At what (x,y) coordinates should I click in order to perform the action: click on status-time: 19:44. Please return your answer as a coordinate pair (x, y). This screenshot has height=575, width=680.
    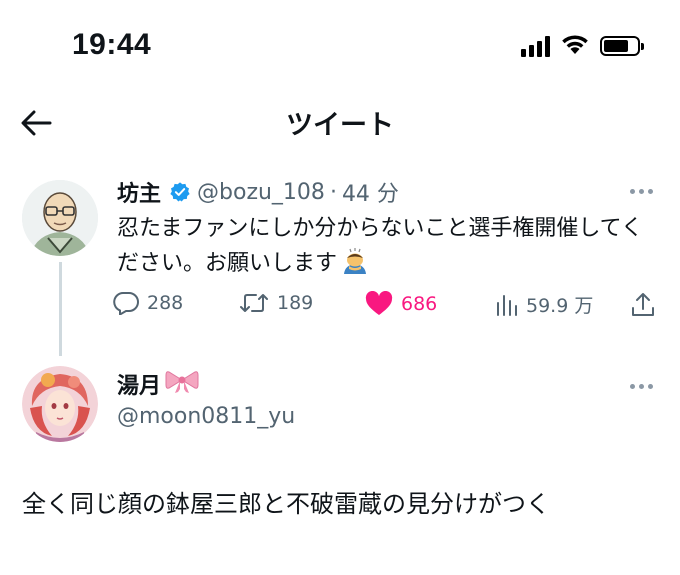
    Looking at the image, I should click on (112, 44).